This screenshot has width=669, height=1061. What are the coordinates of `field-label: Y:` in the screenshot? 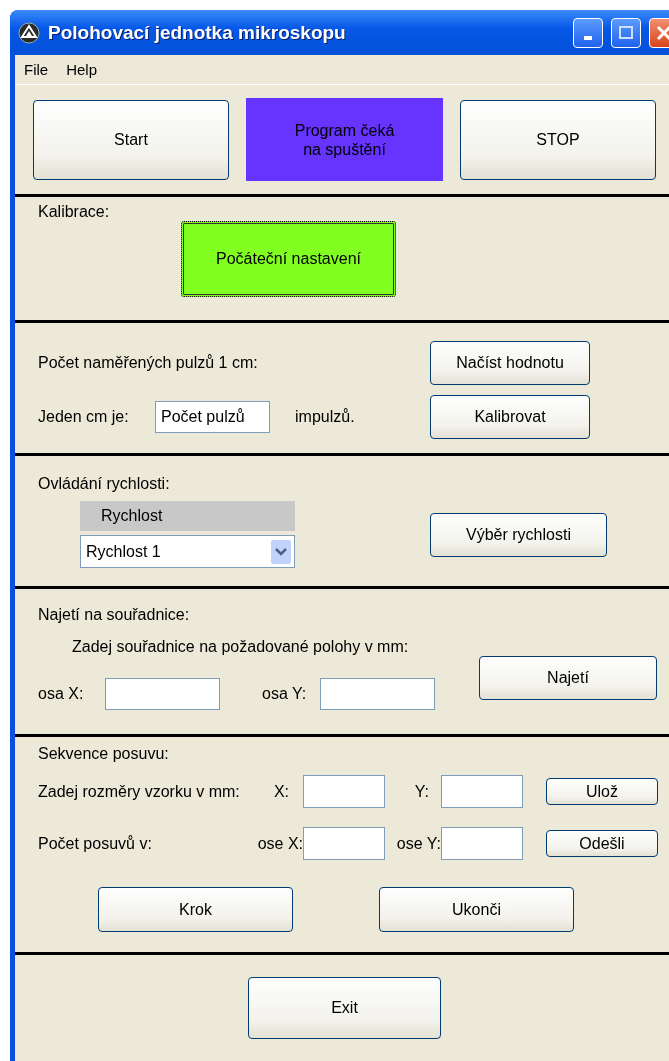 It's located at (421, 791).